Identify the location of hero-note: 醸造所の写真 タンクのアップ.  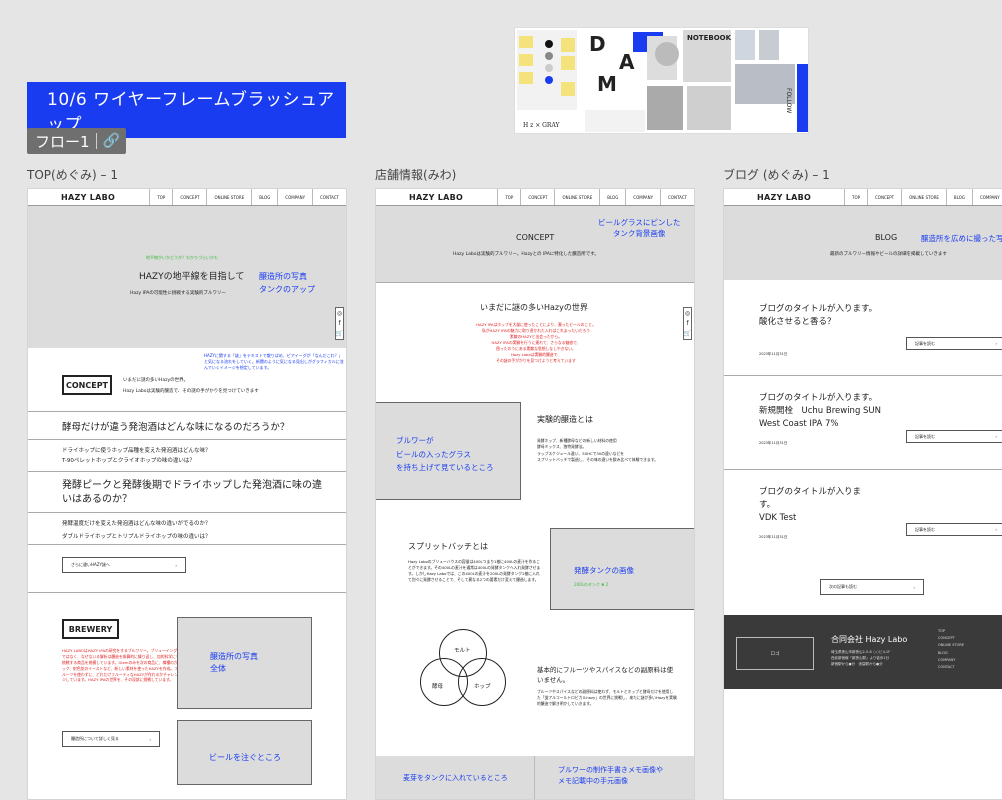
(287, 283).